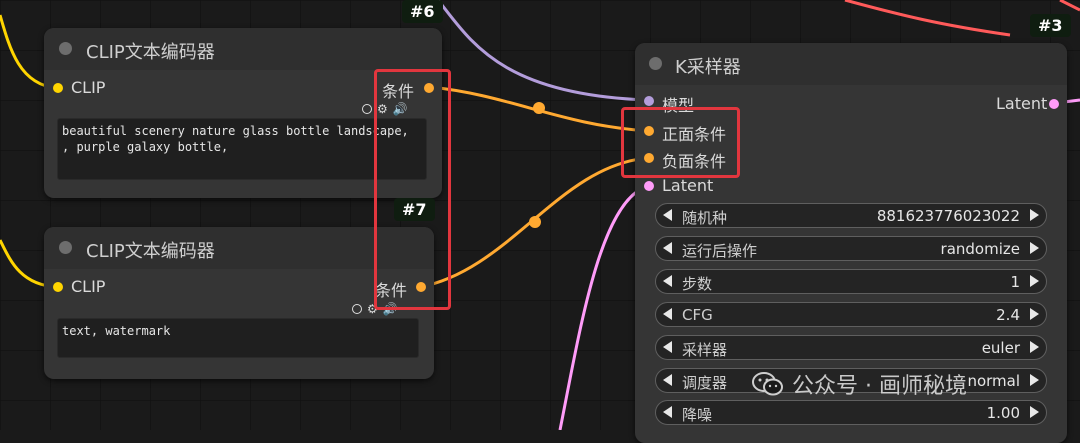 The image size is (1080, 443). I want to click on model-input-slot, so click(649, 101).